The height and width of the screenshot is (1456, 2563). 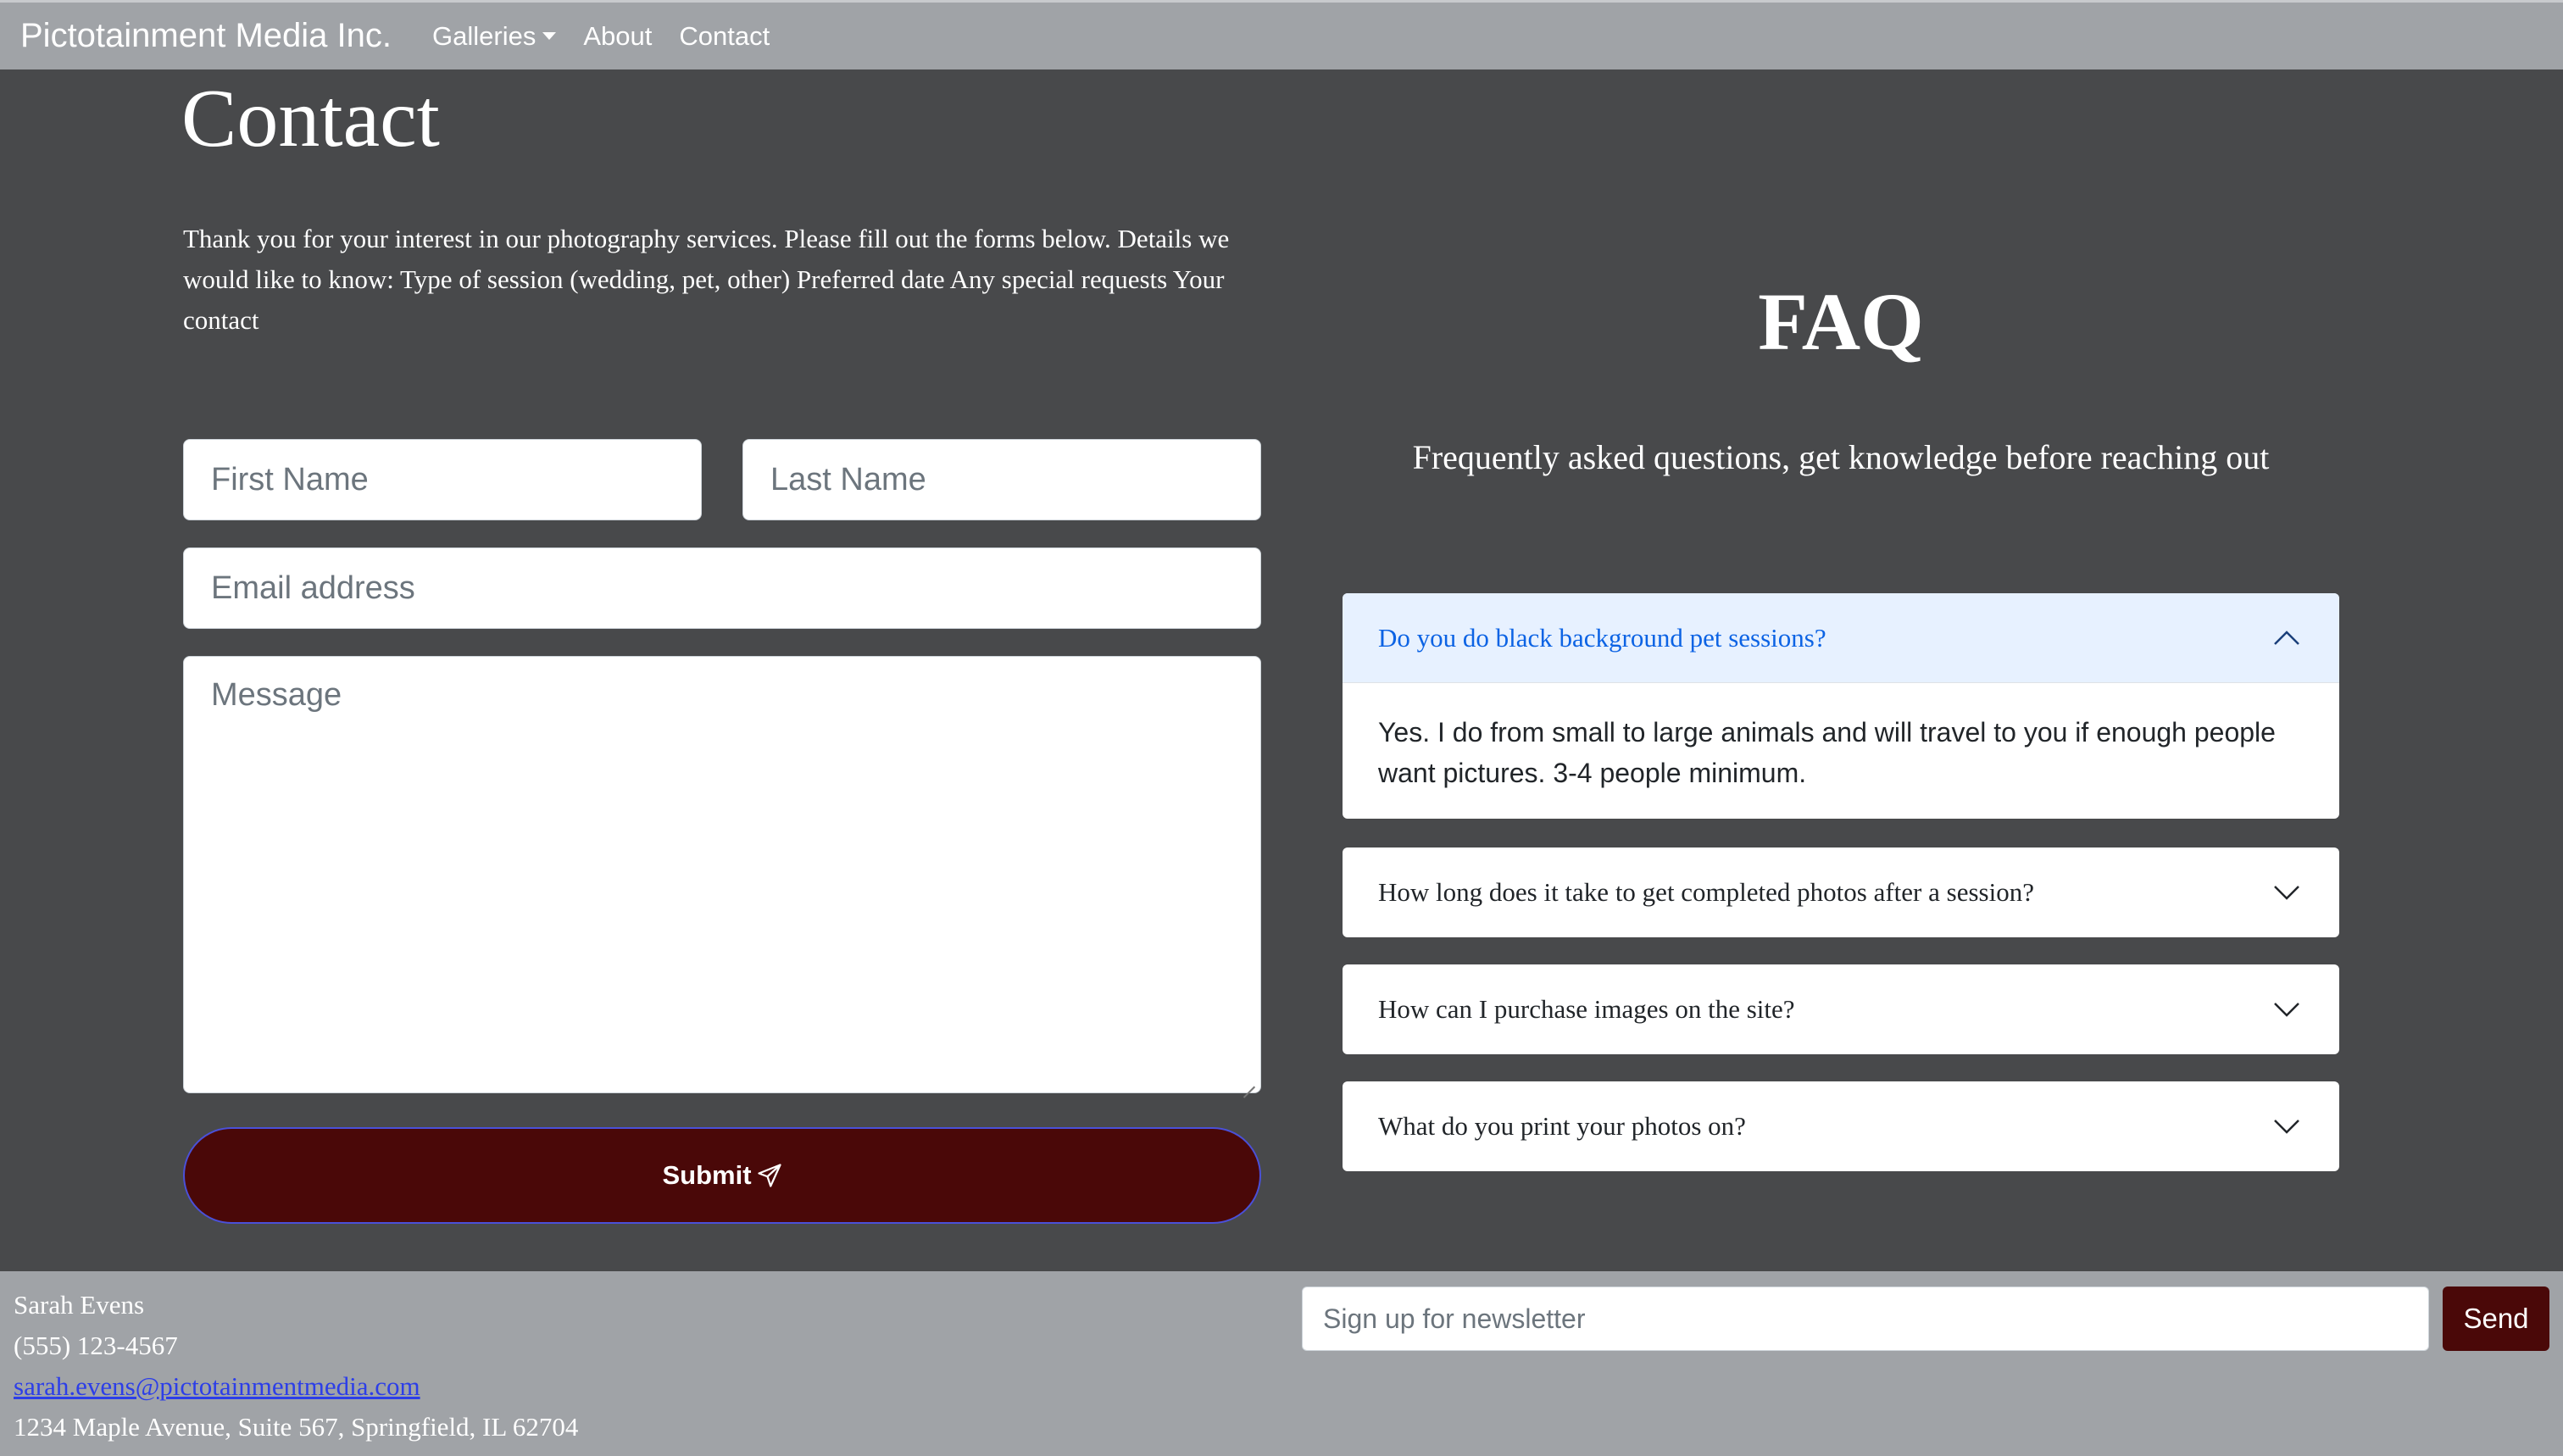 What do you see at coordinates (442, 479) in the screenshot?
I see `first-name-input: First Name` at bounding box center [442, 479].